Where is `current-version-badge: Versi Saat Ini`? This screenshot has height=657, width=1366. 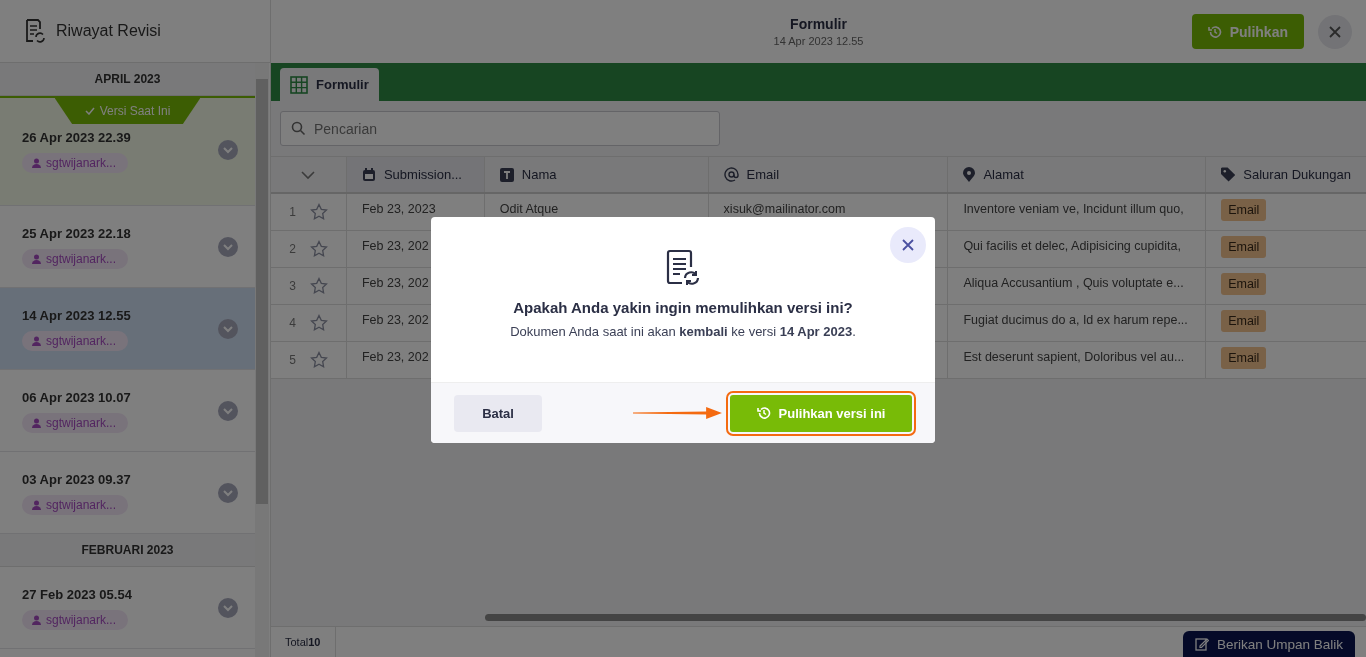
current-version-badge: Versi Saat Ini is located at coordinates (127, 111).